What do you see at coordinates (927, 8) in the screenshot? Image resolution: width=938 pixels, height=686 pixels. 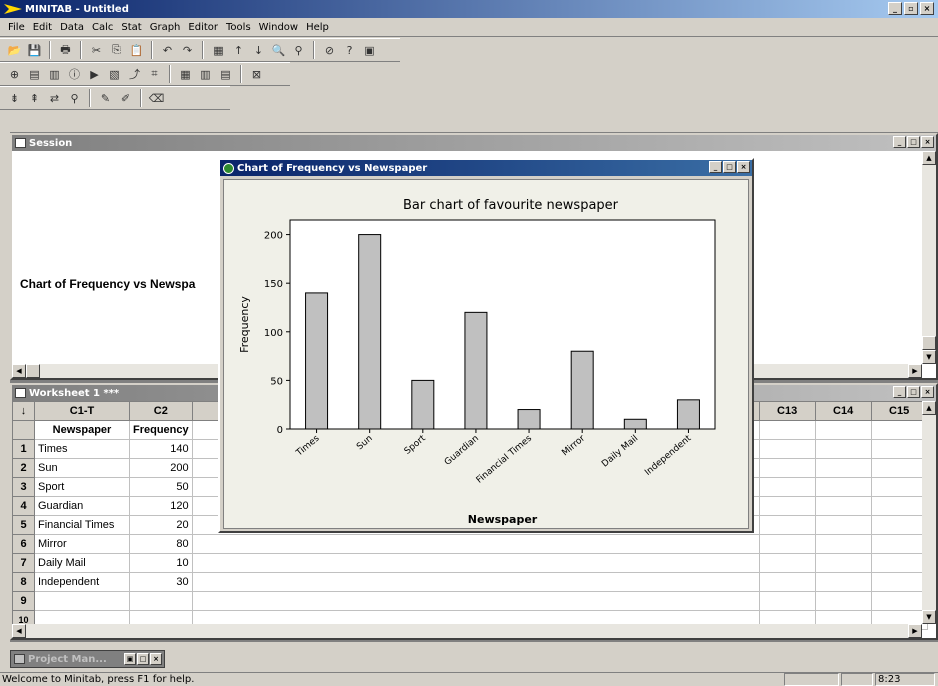 I see `close-button: ×` at bounding box center [927, 8].